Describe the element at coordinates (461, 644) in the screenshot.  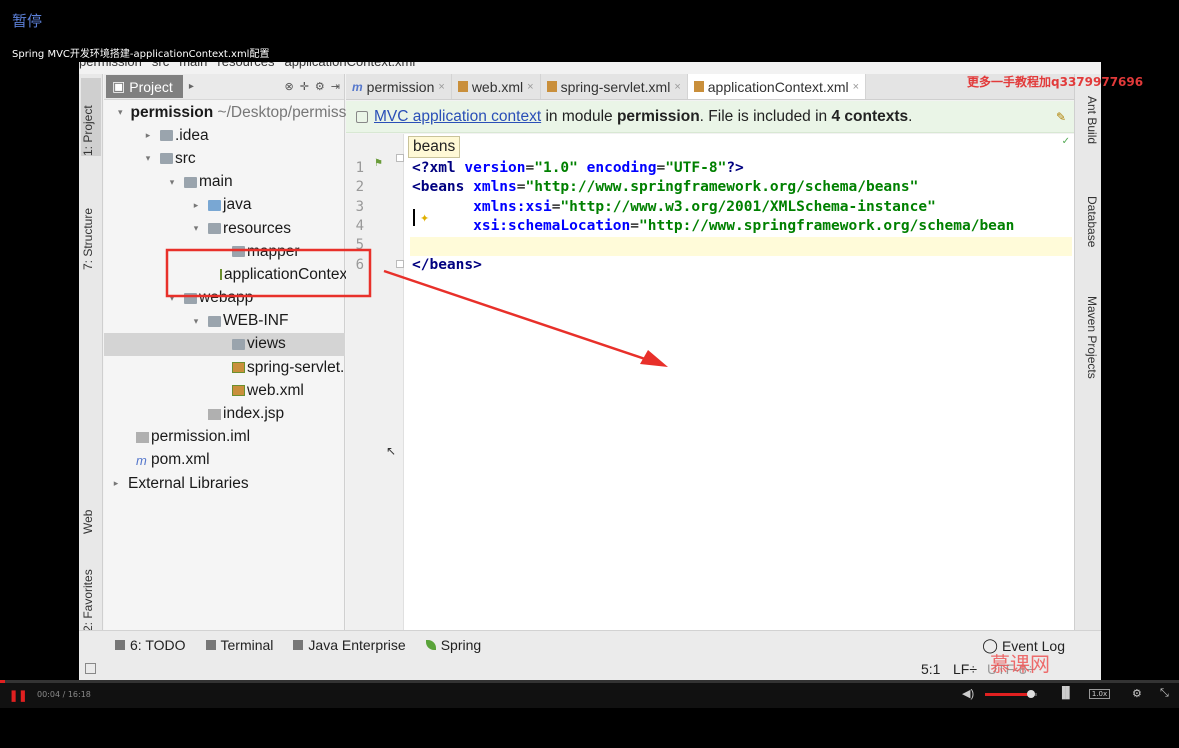
I see `tool-window-label: Spring` at that location.